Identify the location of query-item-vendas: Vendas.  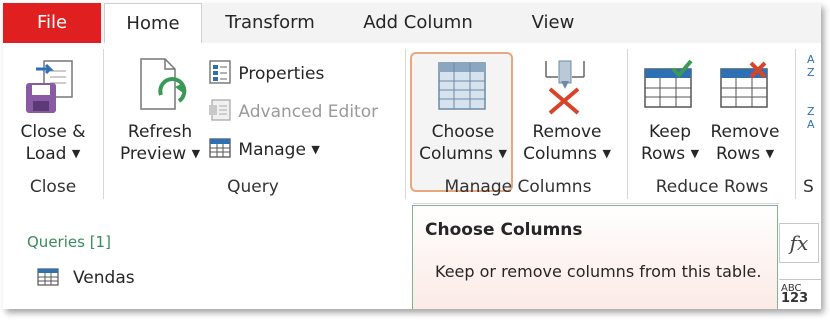
(86, 278).